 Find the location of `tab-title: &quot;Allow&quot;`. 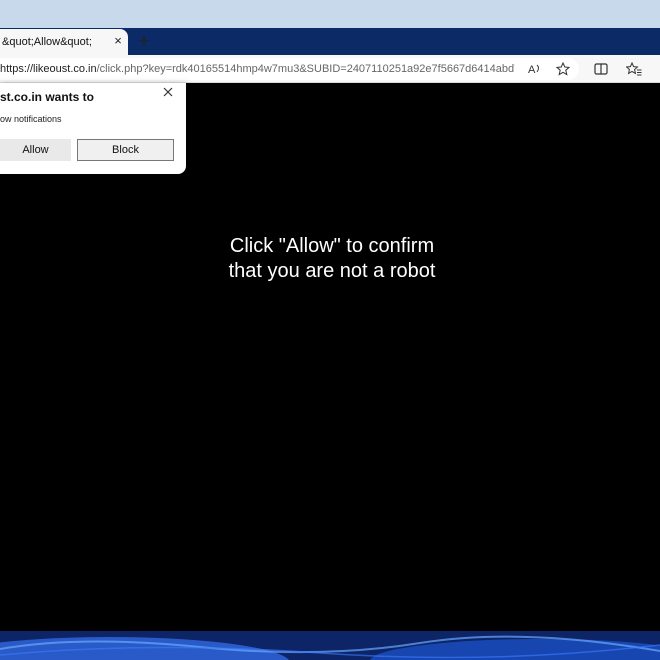

tab-title: &quot;Allow&quot; is located at coordinates (47, 42).